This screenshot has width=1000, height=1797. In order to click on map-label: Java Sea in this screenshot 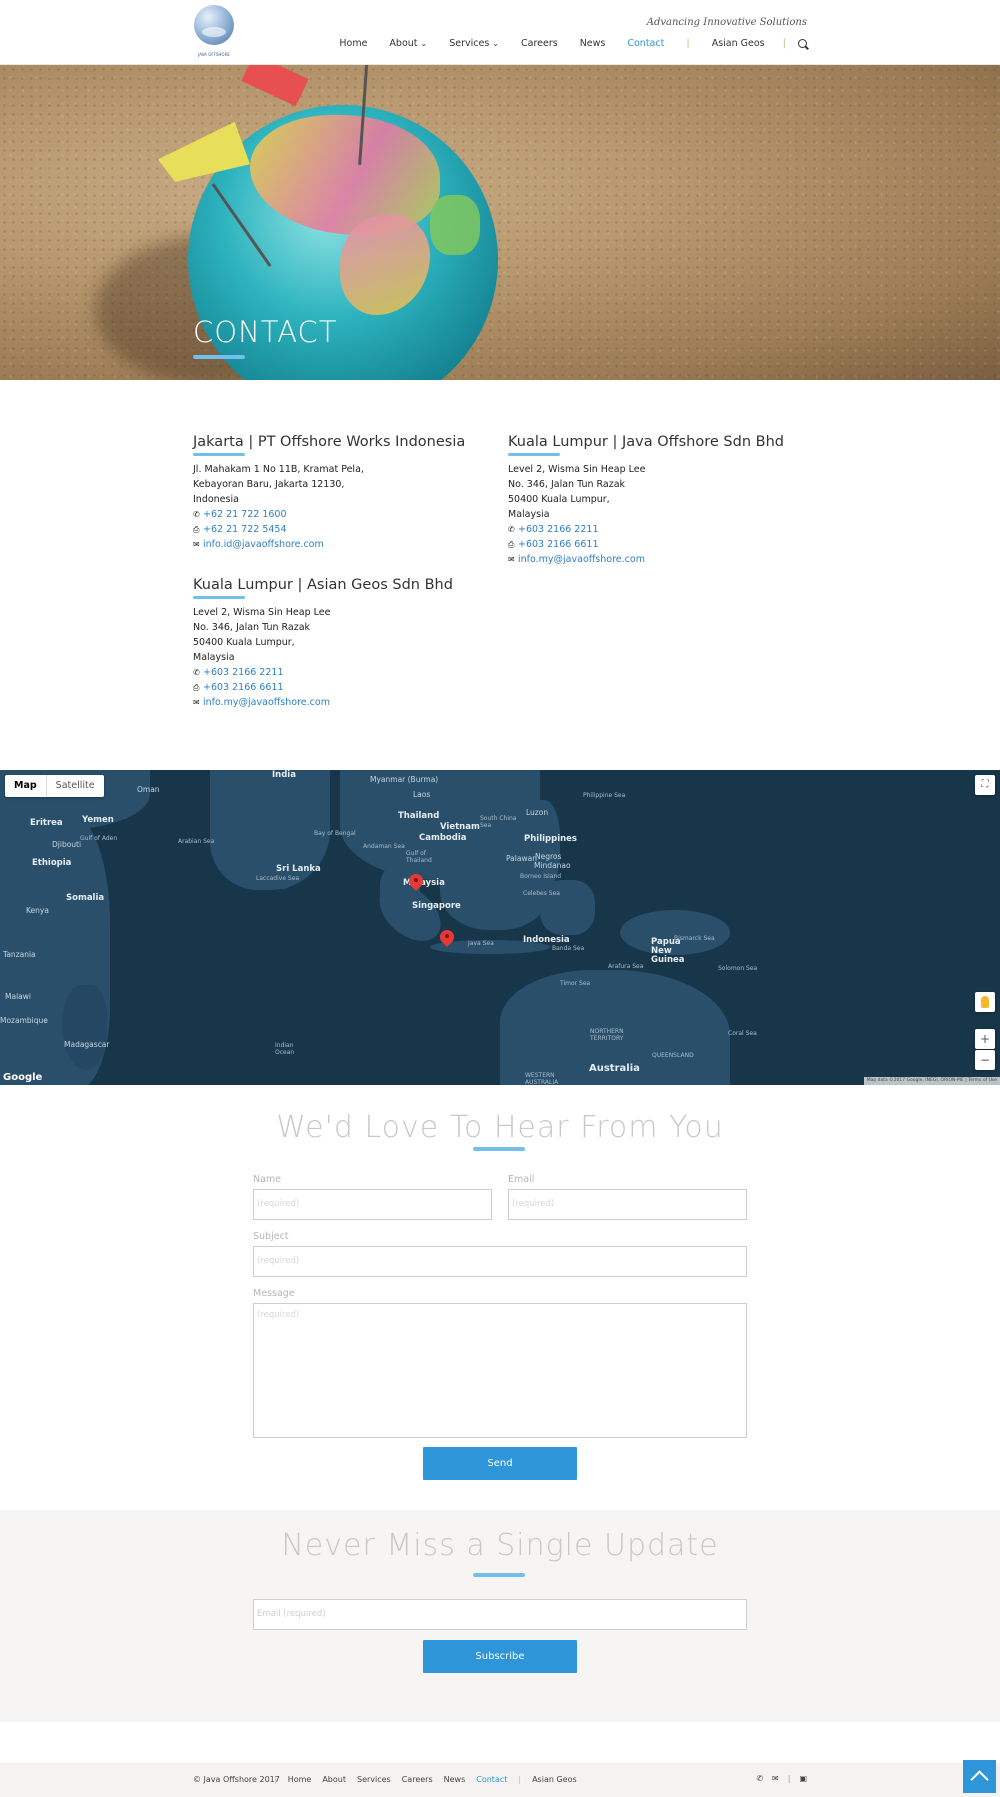, I will do `click(481, 943)`.